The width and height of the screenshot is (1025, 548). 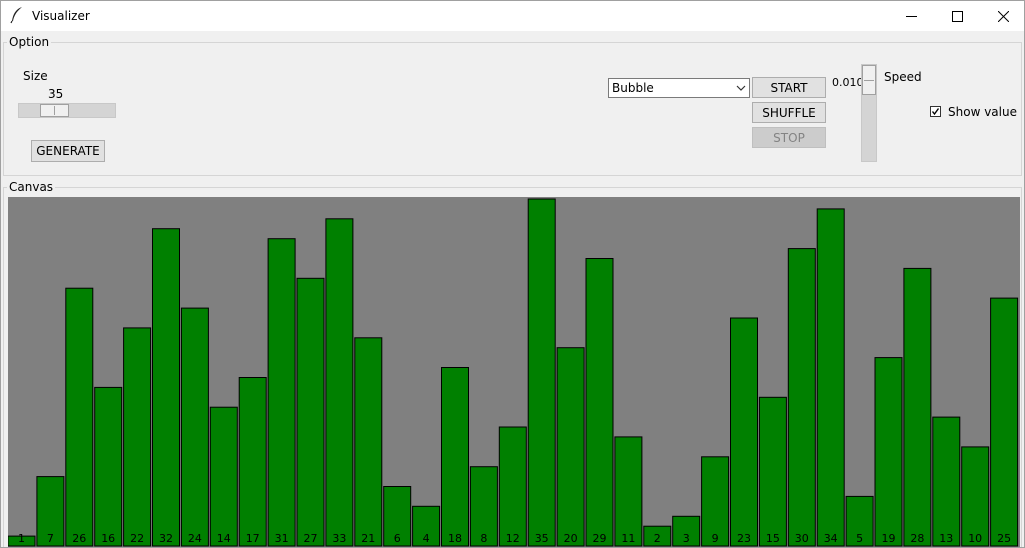 I want to click on bar-value-label: 34, so click(x=831, y=538).